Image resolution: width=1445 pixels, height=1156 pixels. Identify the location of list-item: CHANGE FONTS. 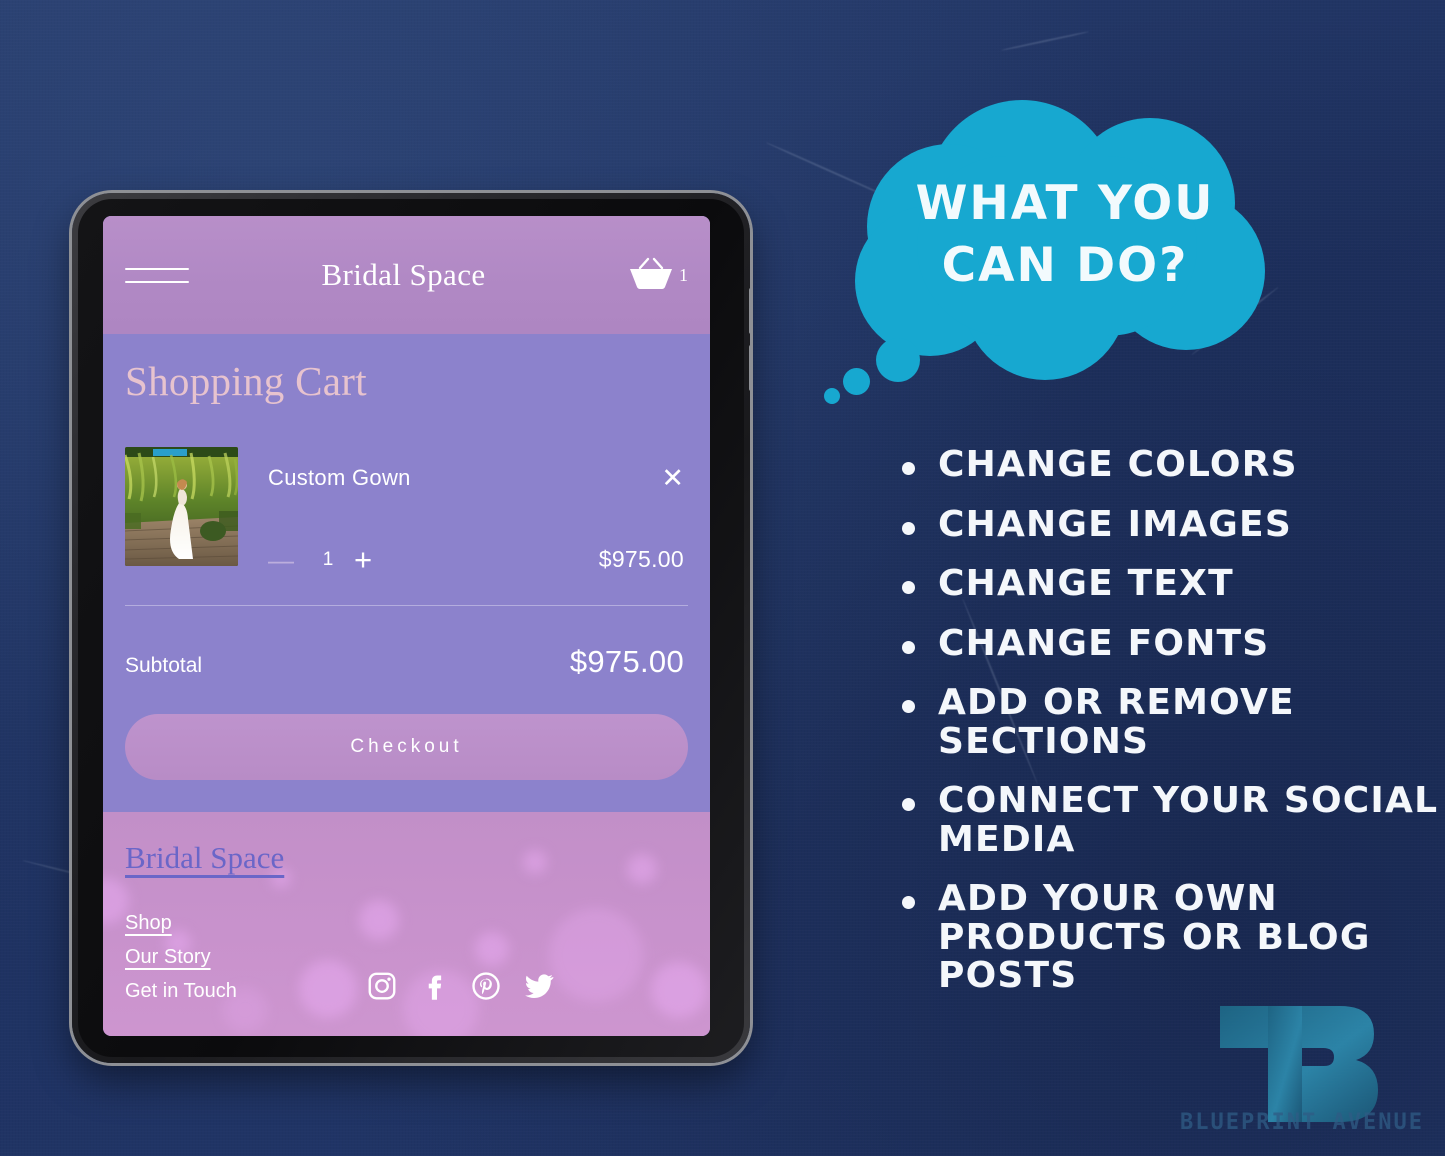
(1168, 644).